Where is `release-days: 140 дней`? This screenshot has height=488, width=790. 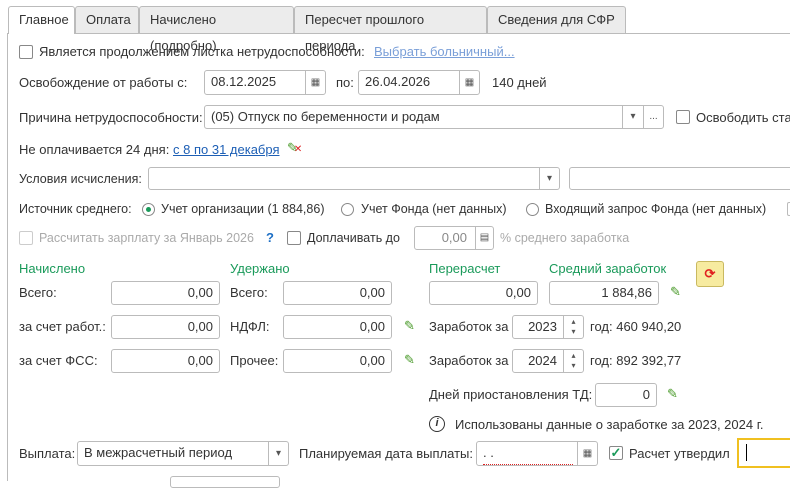
release-days: 140 дней is located at coordinates (519, 82).